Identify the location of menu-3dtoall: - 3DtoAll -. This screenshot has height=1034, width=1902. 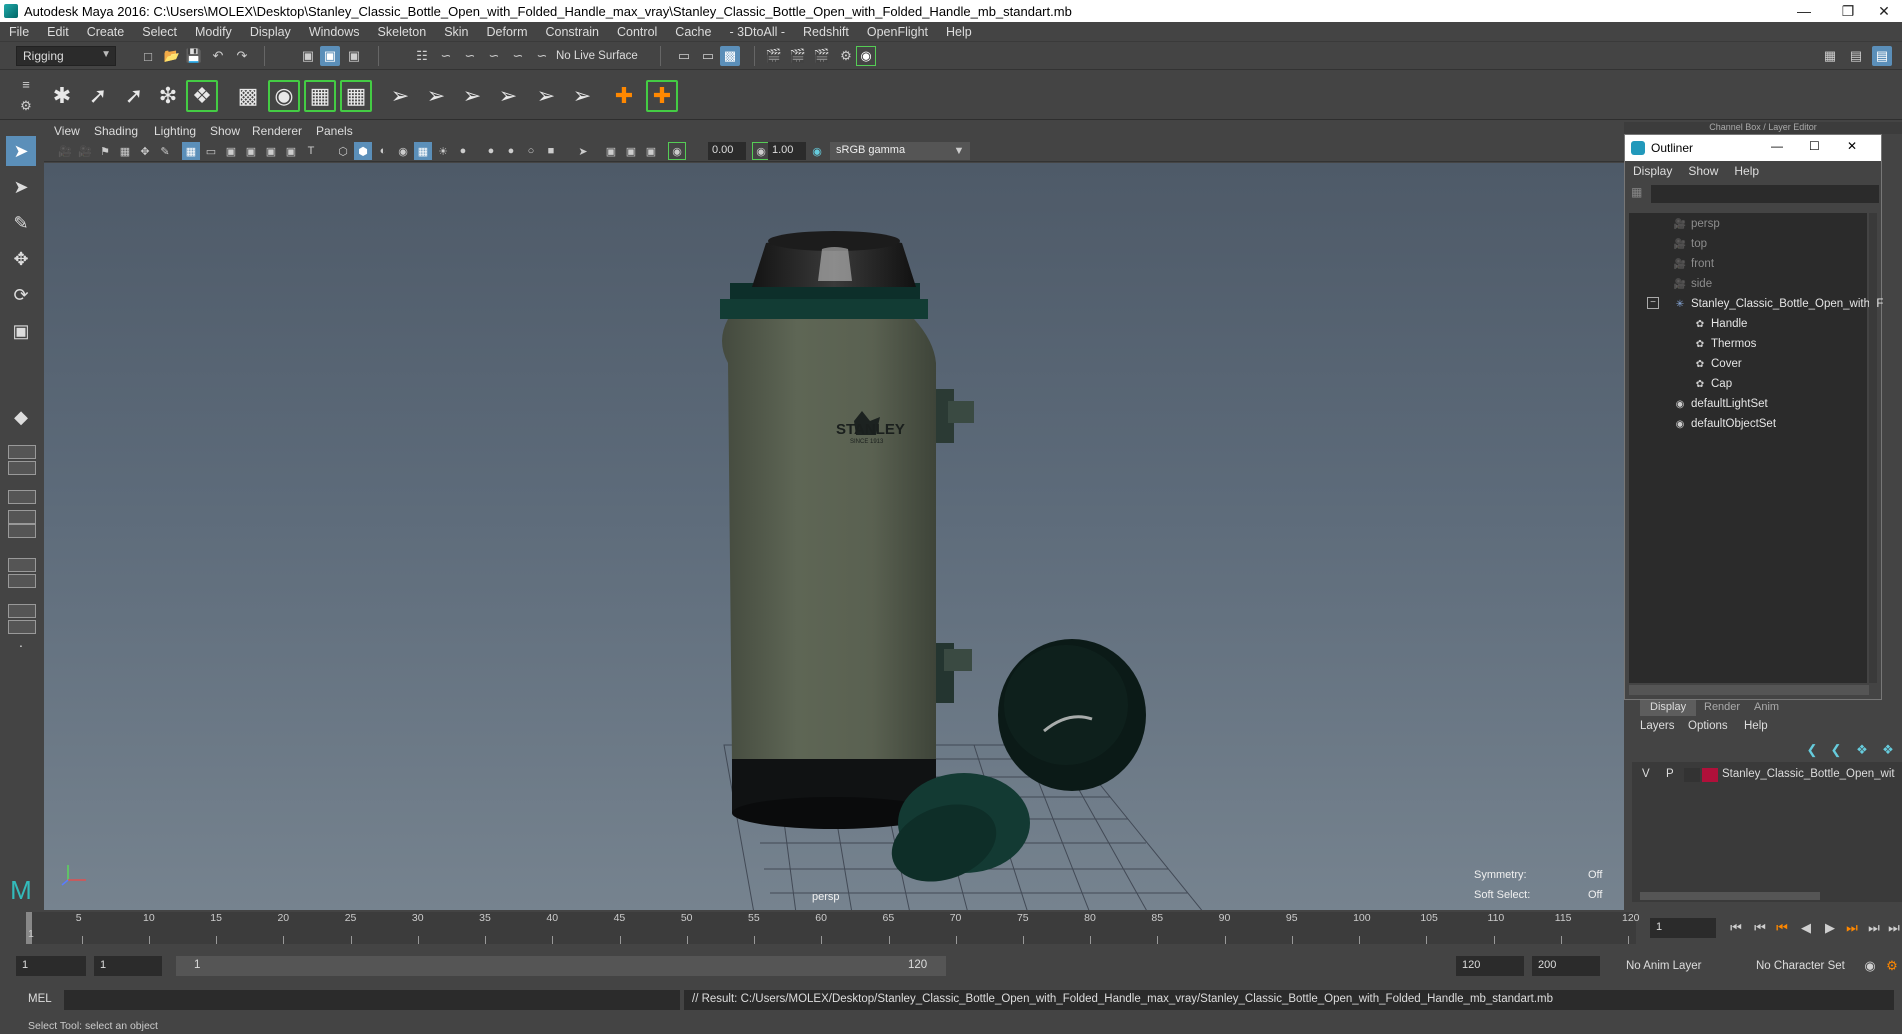
(757, 32).